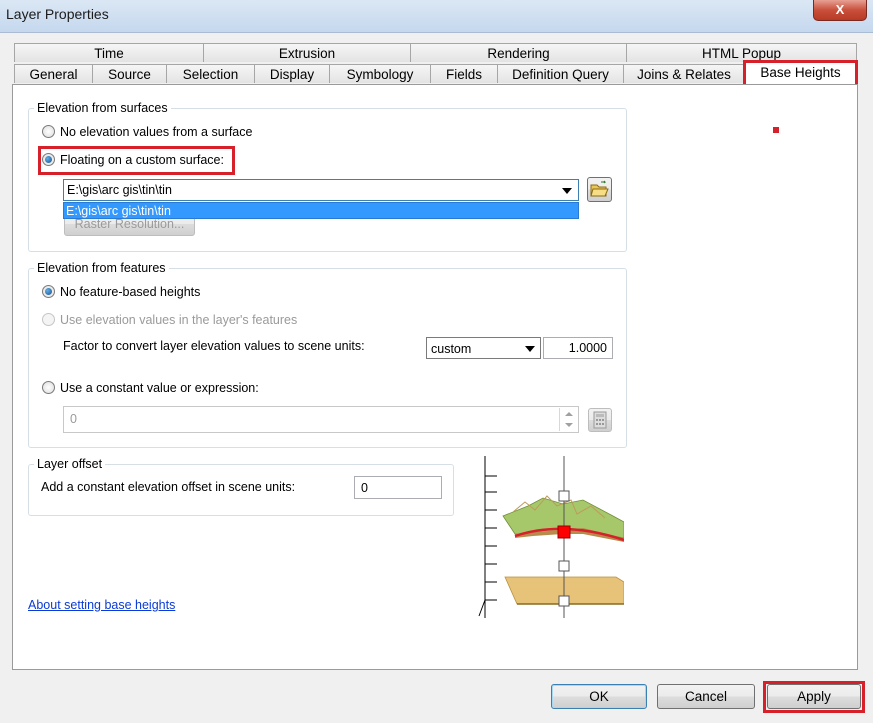  What do you see at coordinates (380, 73) in the screenshot?
I see `tab-symbology: Symbology` at bounding box center [380, 73].